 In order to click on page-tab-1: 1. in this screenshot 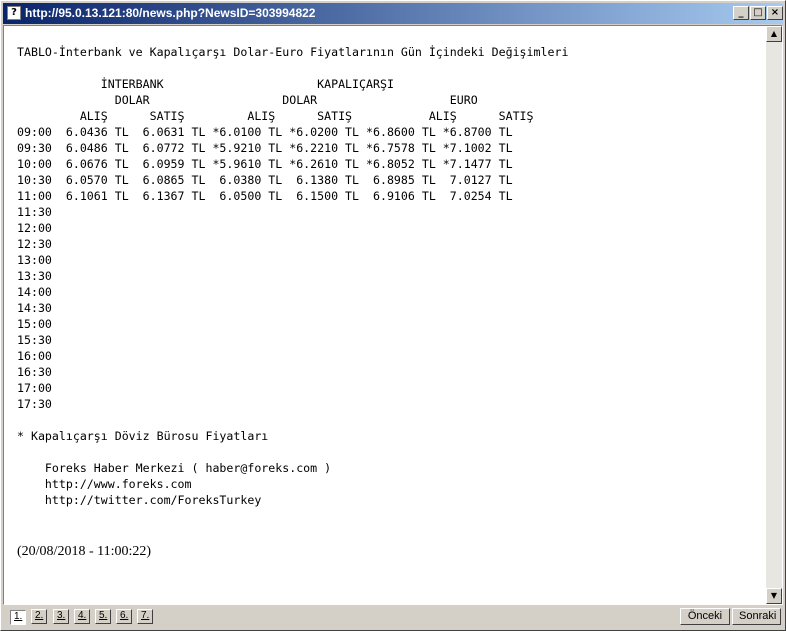, I will do `click(18, 617)`.